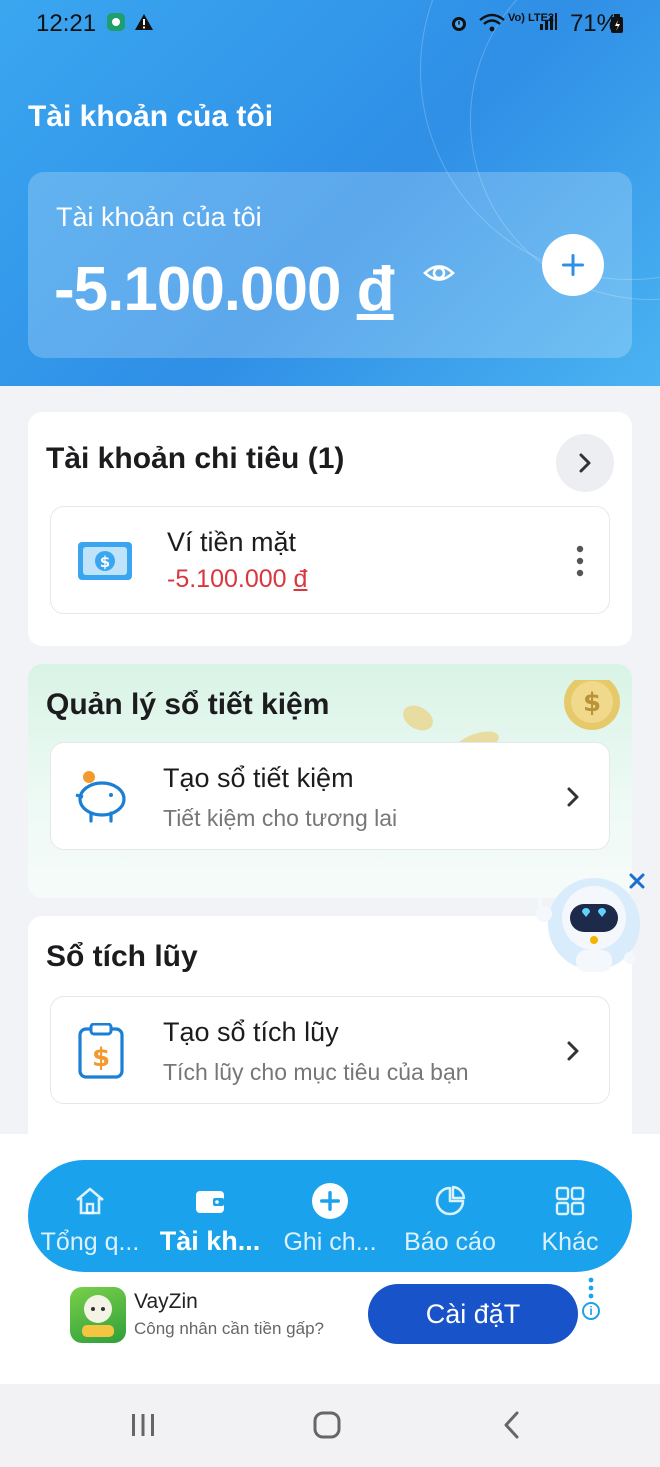 This screenshot has width=660, height=1467. Describe the element at coordinates (258, 778) in the screenshot. I see `create-savings-title: Tạo sổ tiết kiệm` at that location.